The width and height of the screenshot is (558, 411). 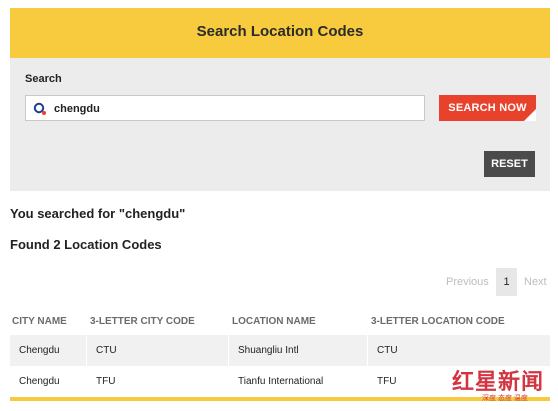 I want to click on column-header-city-code: 3-LETTER CITY CODE, so click(x=142, y=321).